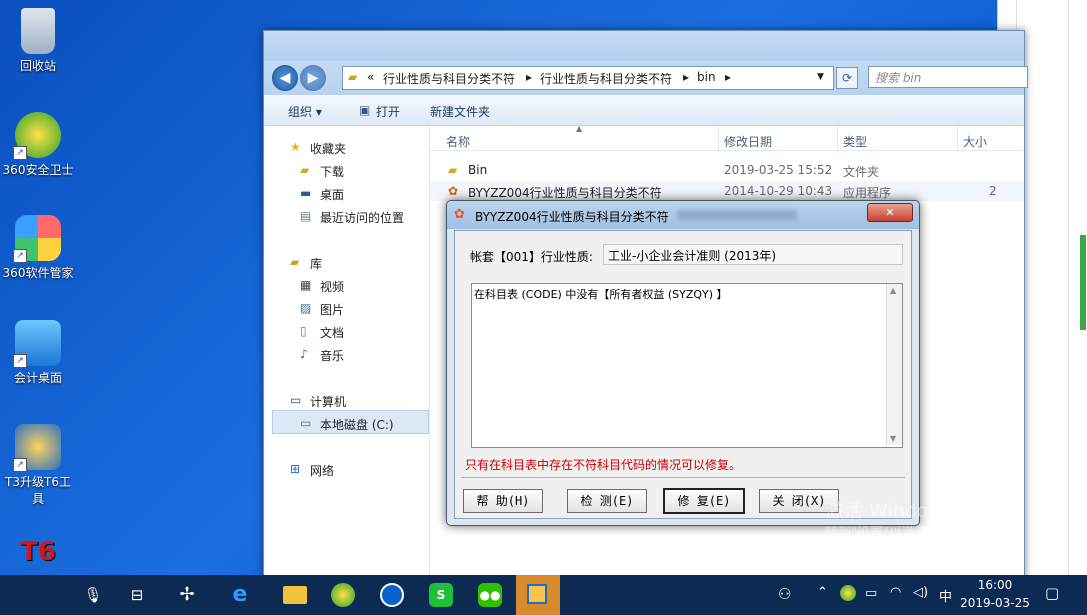  Describe the element at coordinates (893, 438) in the screenshot. I see `scroll-down-icon: ▼` at that location.